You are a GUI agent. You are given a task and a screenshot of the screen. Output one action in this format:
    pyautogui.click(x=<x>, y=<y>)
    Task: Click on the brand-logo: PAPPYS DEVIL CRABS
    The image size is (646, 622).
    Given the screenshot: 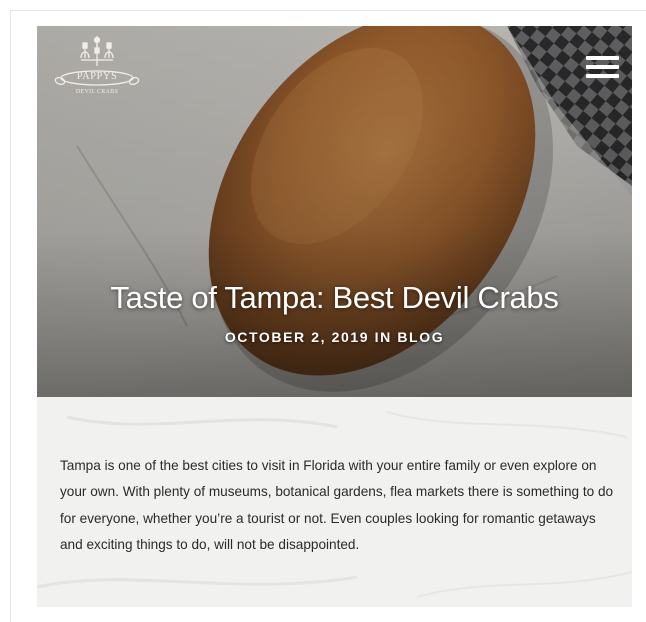 What is the action you would take?
    pyautogui.click(x=97, y=69)
    